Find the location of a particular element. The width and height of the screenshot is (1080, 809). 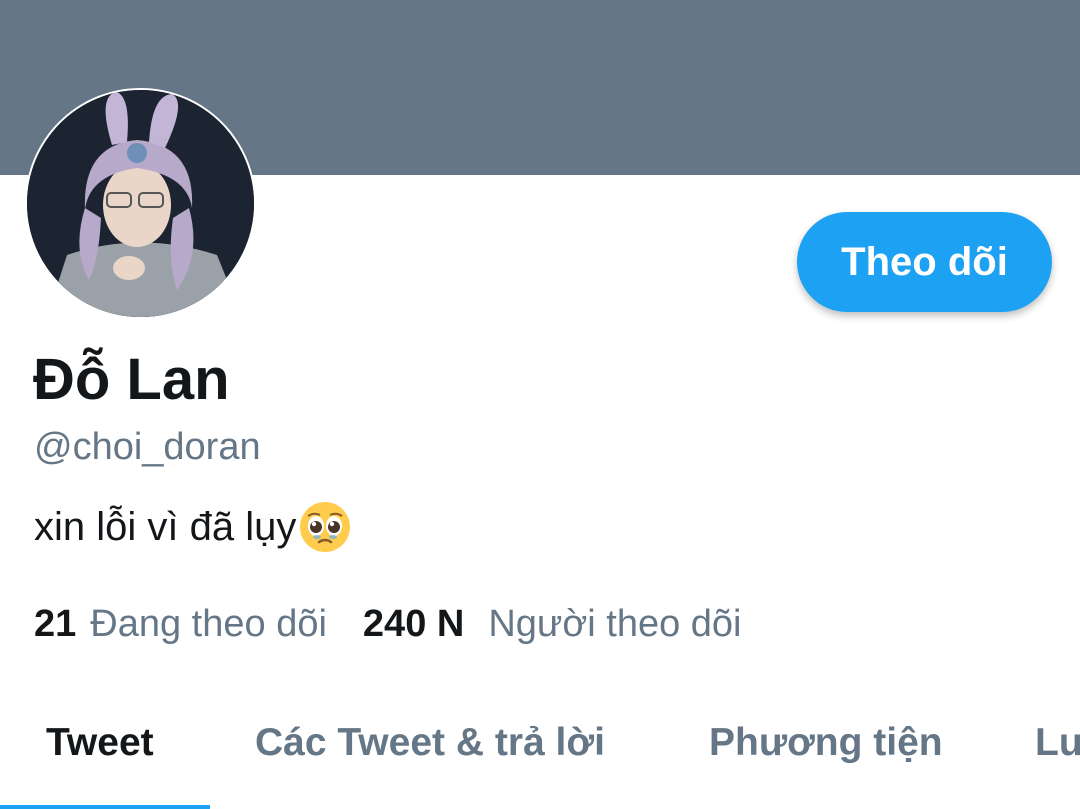

following-count: 21 is located at coordinates (55, 624).